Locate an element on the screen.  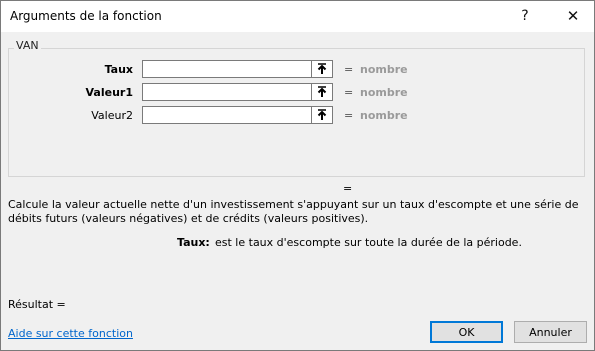
function-name-label: VAN is located at coordinates (27, 45).